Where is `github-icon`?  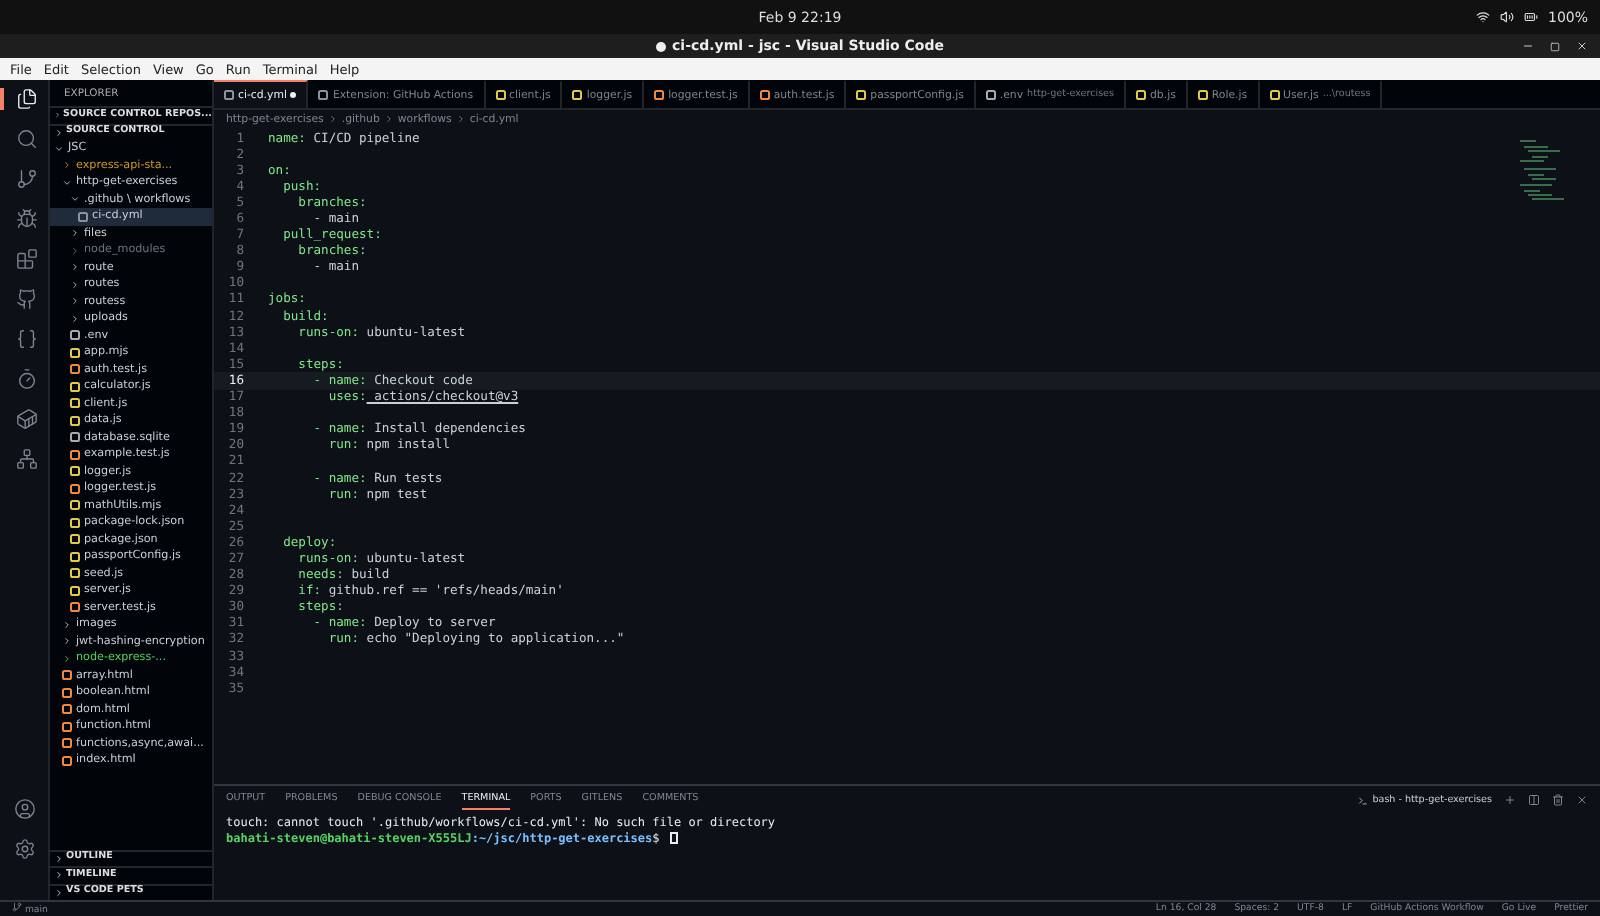
github-icon is located at coordinates (26, 299).